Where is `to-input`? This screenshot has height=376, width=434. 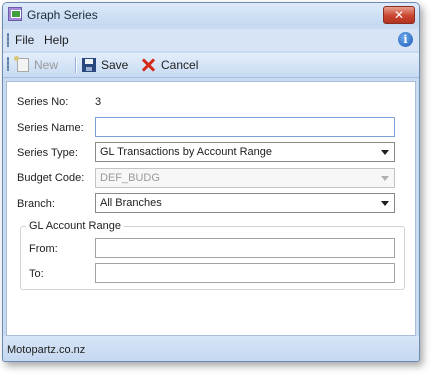
to-input is located at coordinates (245, 273).